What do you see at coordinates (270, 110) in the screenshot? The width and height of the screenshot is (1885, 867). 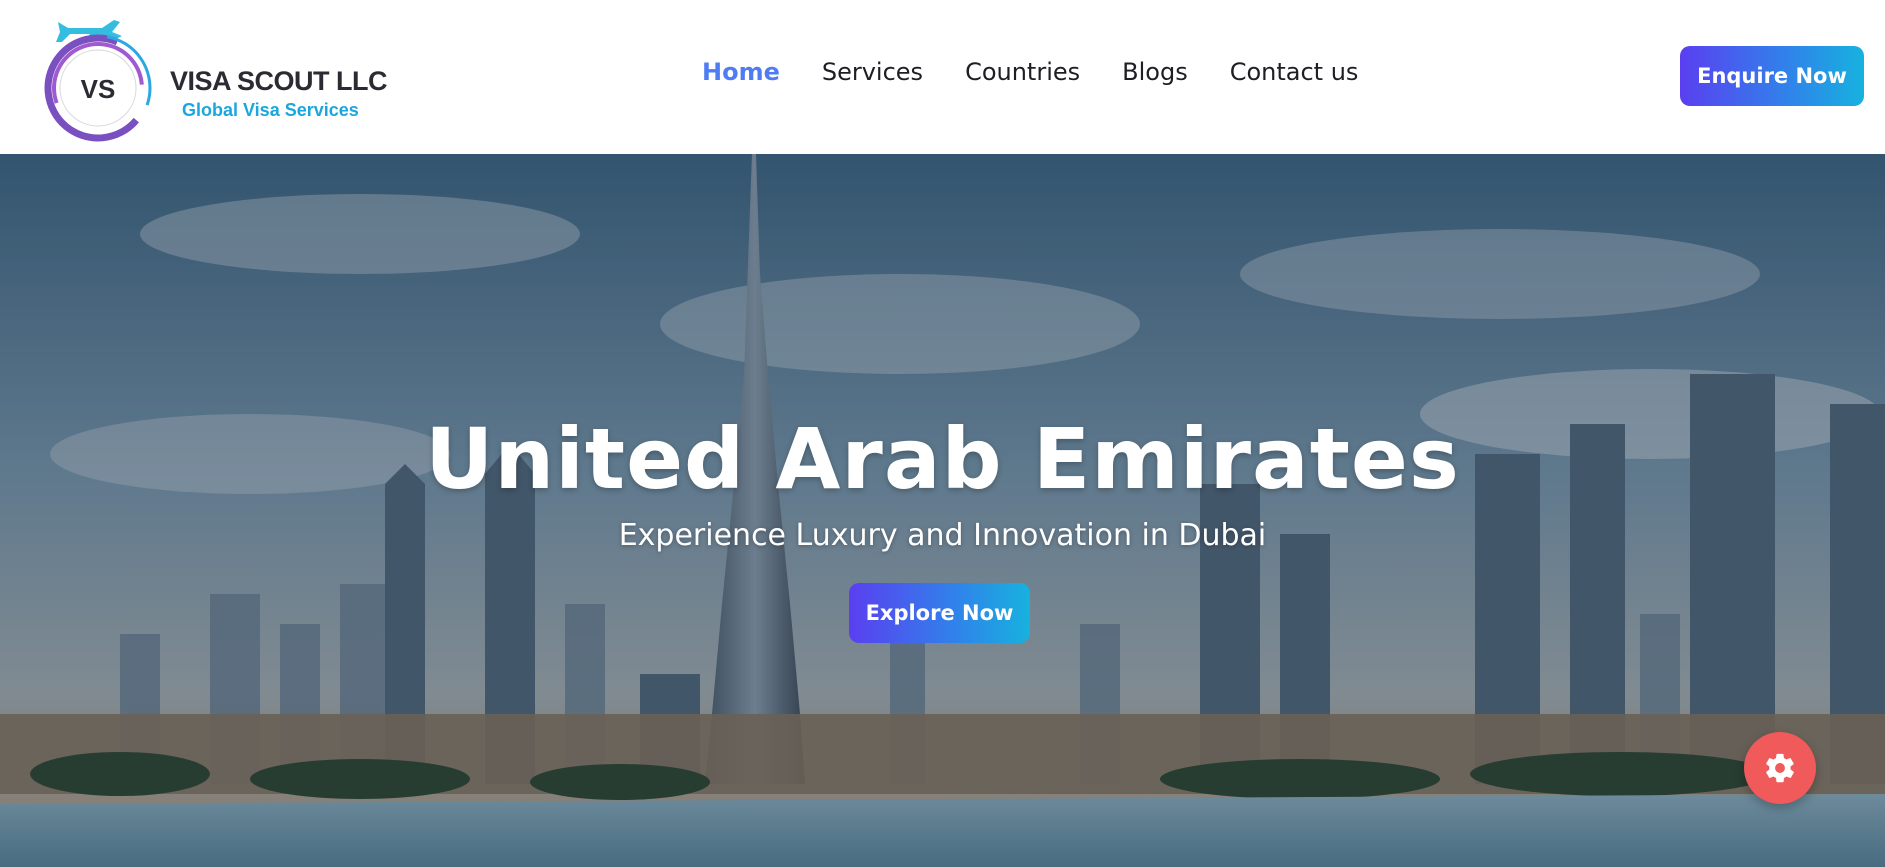 I see `brand-tagline: Global Visa Services` at bounding box center [270, 110].